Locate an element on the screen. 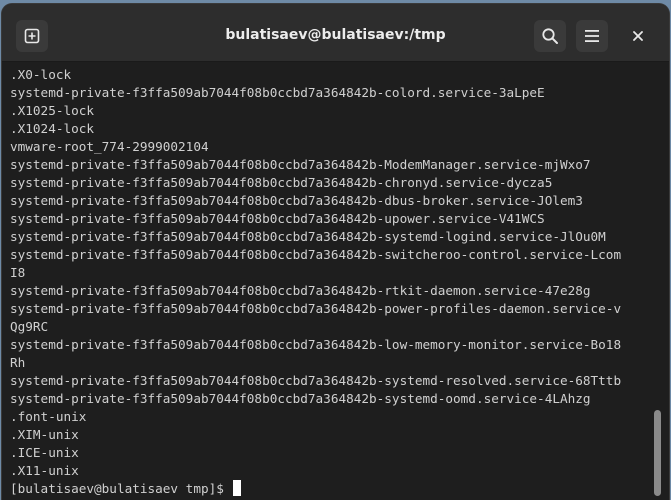 The width and height of the screenshot is (671, 500). close-button is located at coordinates (638, 36).